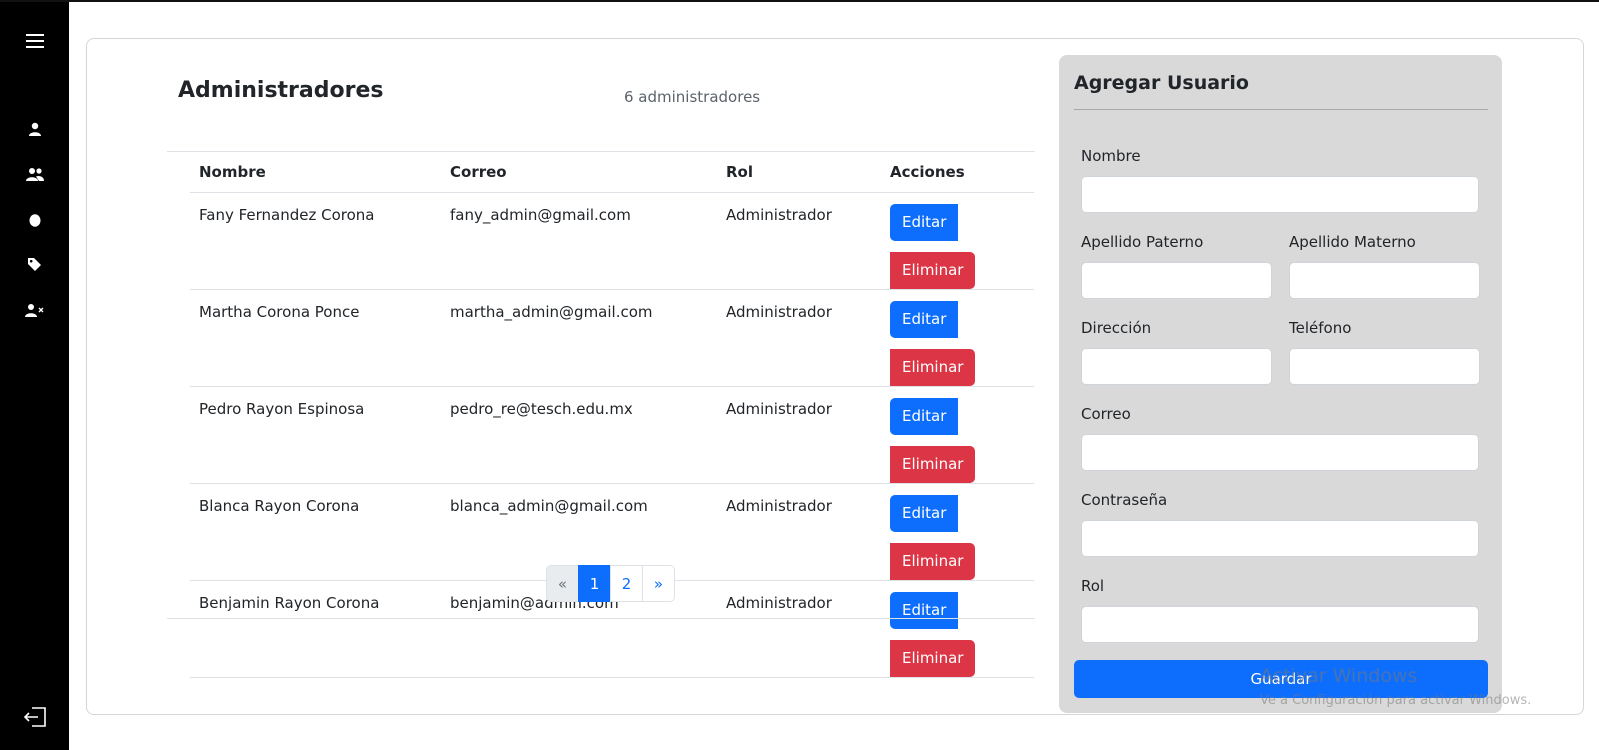 The width and height of the screenshot is (1599, 750). What do you see at coordinates (658, 583) in the screenshot?
I see `pagination-next: »` at bounding box center [658, 583].